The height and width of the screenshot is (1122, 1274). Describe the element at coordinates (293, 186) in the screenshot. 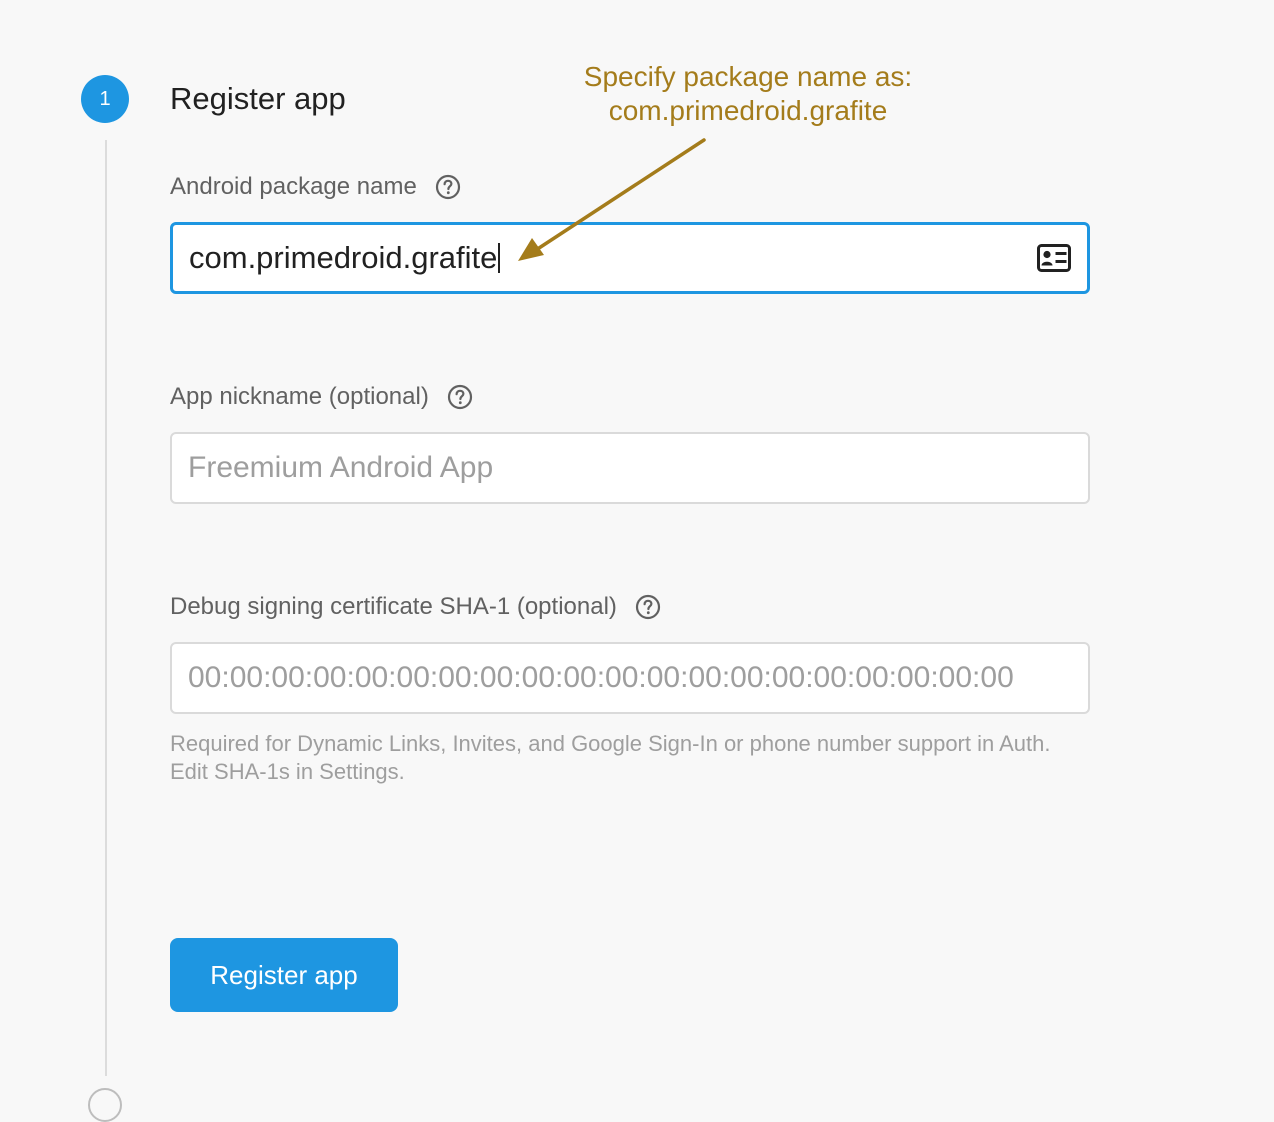

I see `package-name-label: Android package name` at that location.